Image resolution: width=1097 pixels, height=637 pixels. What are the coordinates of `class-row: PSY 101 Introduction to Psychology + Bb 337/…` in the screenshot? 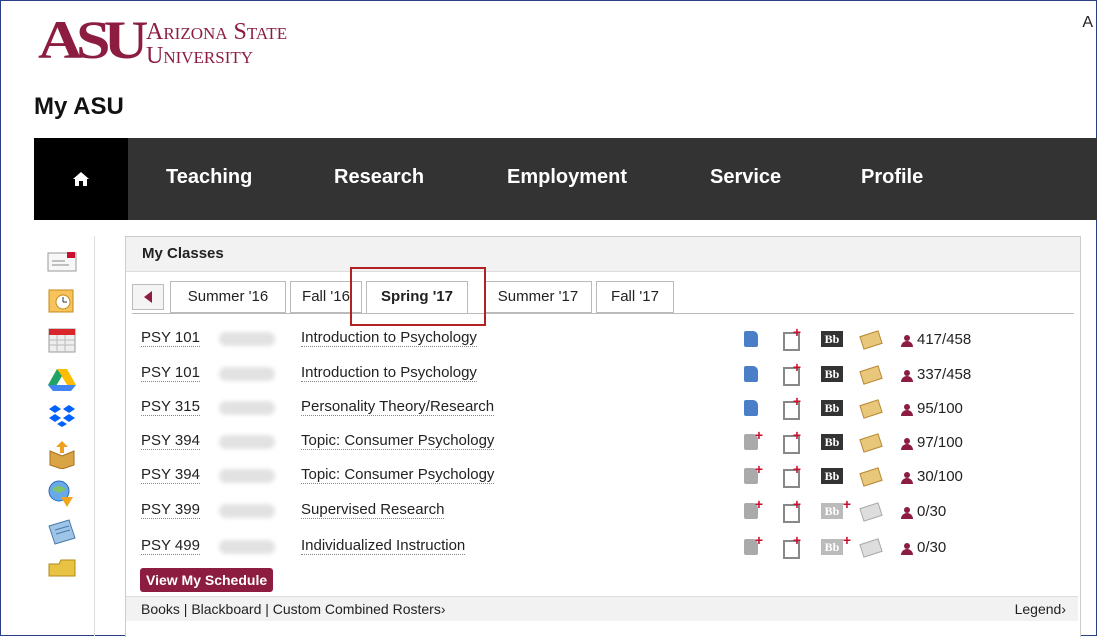 It's located at (591, 374).